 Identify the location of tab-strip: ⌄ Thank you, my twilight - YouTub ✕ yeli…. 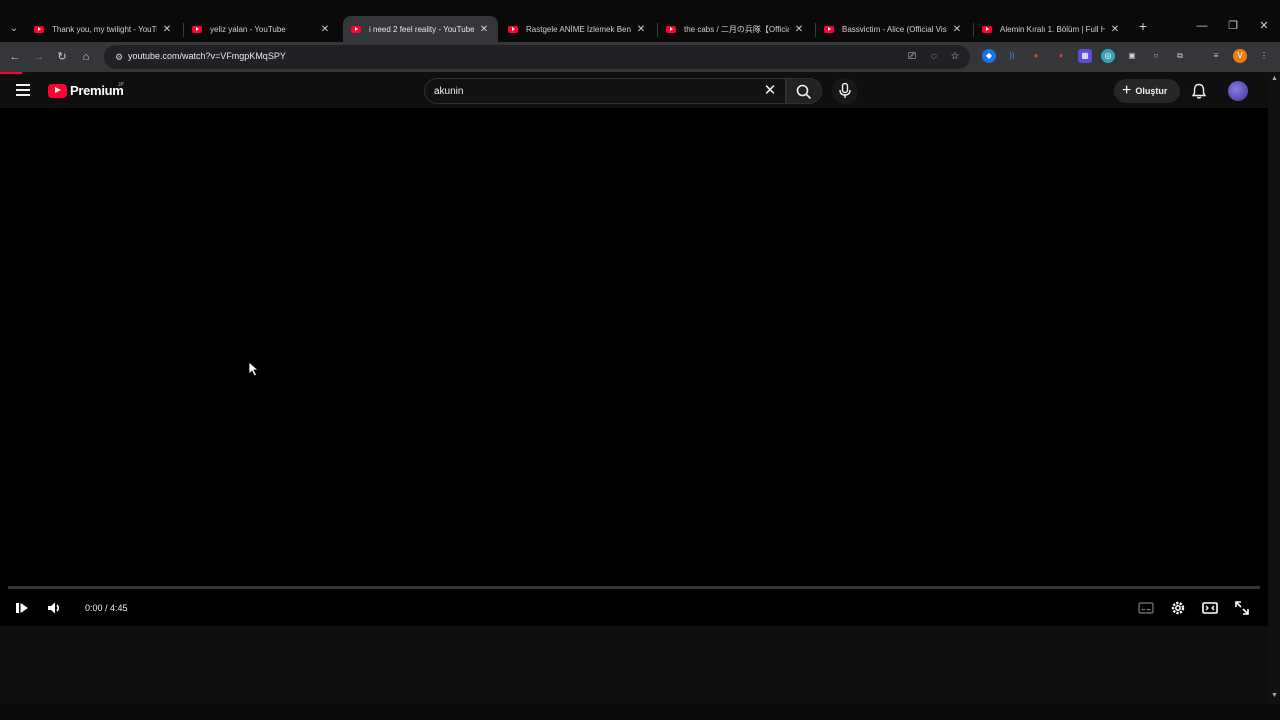
(640, 28).